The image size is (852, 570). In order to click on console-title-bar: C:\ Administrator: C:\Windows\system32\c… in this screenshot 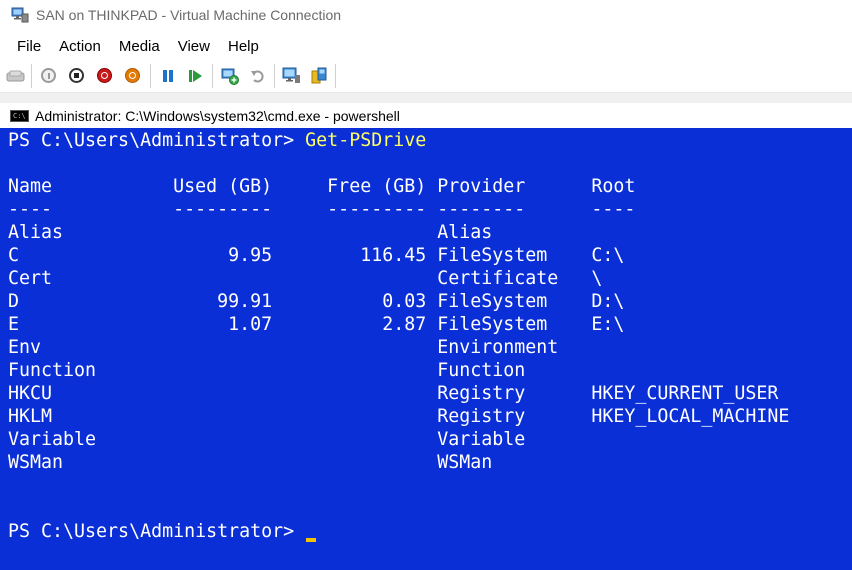, I will do `click(426, 115)`.